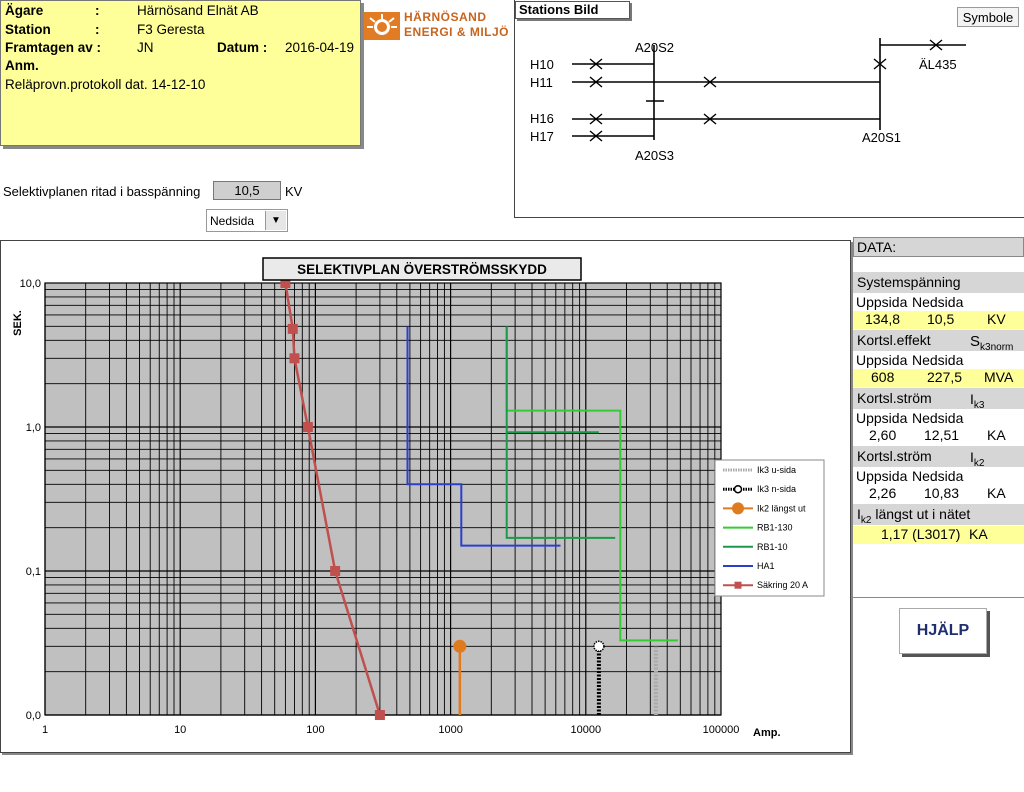  What do you see at coordinates (33, 716) in the screenshot?
I see `y-tick-label: 0,0` at bounding box center [33, 716].